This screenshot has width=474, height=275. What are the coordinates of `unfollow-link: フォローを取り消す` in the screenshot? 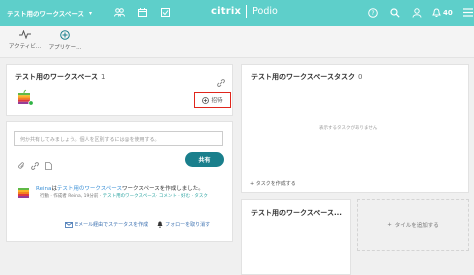 It's located at (183, 224).